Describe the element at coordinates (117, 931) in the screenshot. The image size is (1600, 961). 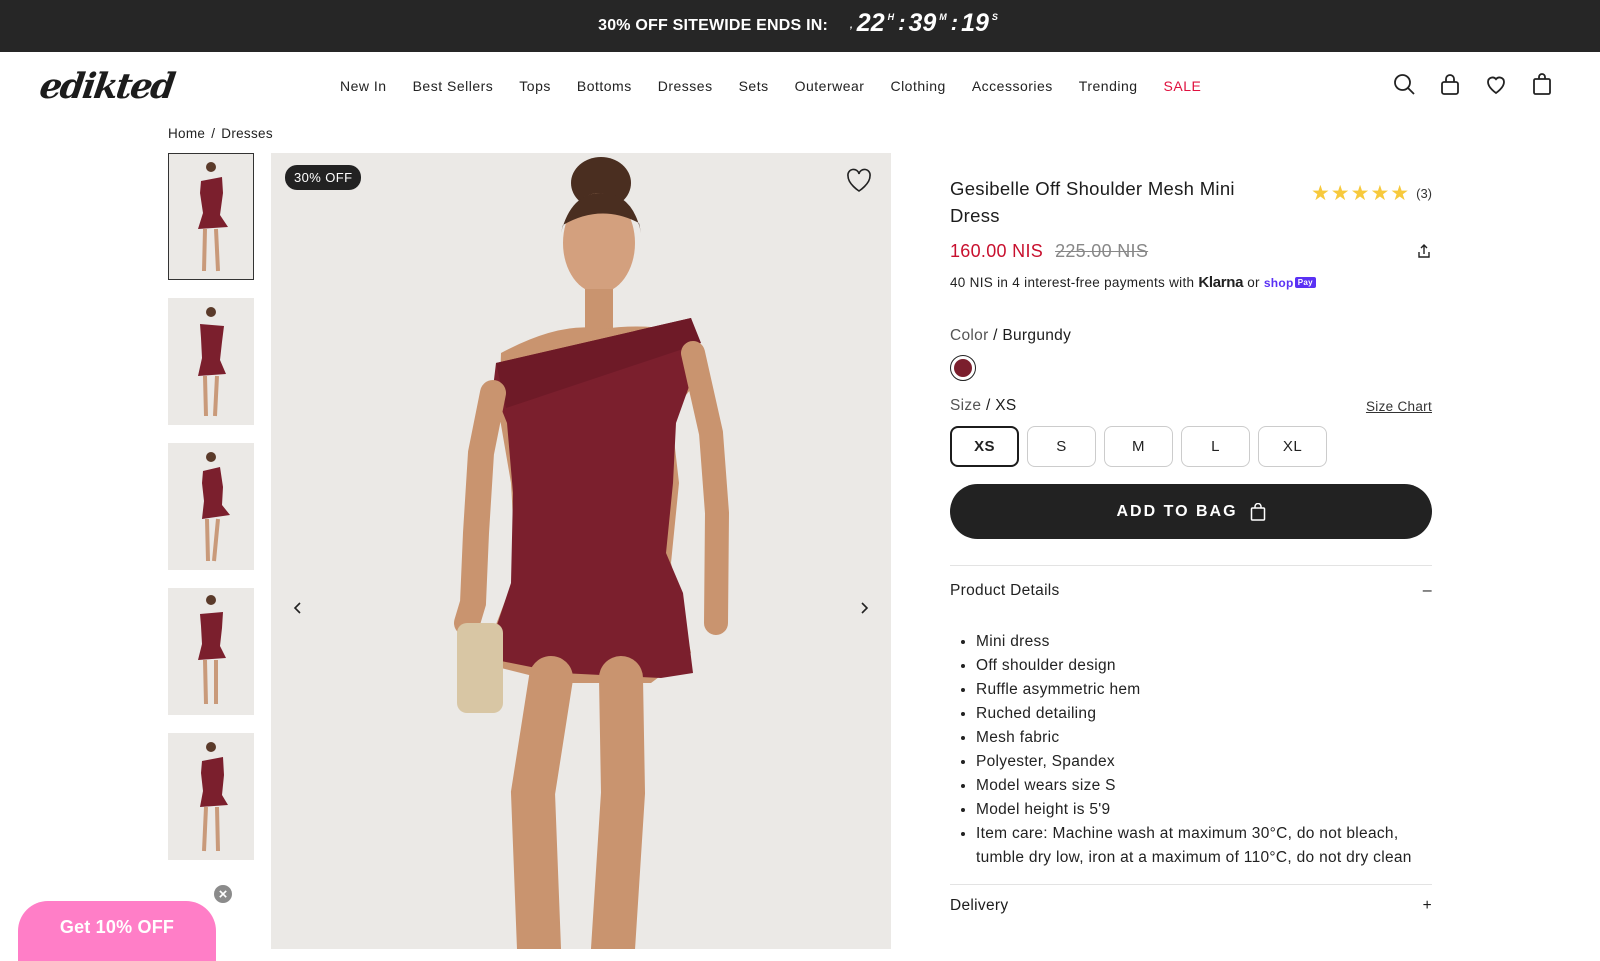
I see `discount-popup-button: Get 10% OFF` at that location.